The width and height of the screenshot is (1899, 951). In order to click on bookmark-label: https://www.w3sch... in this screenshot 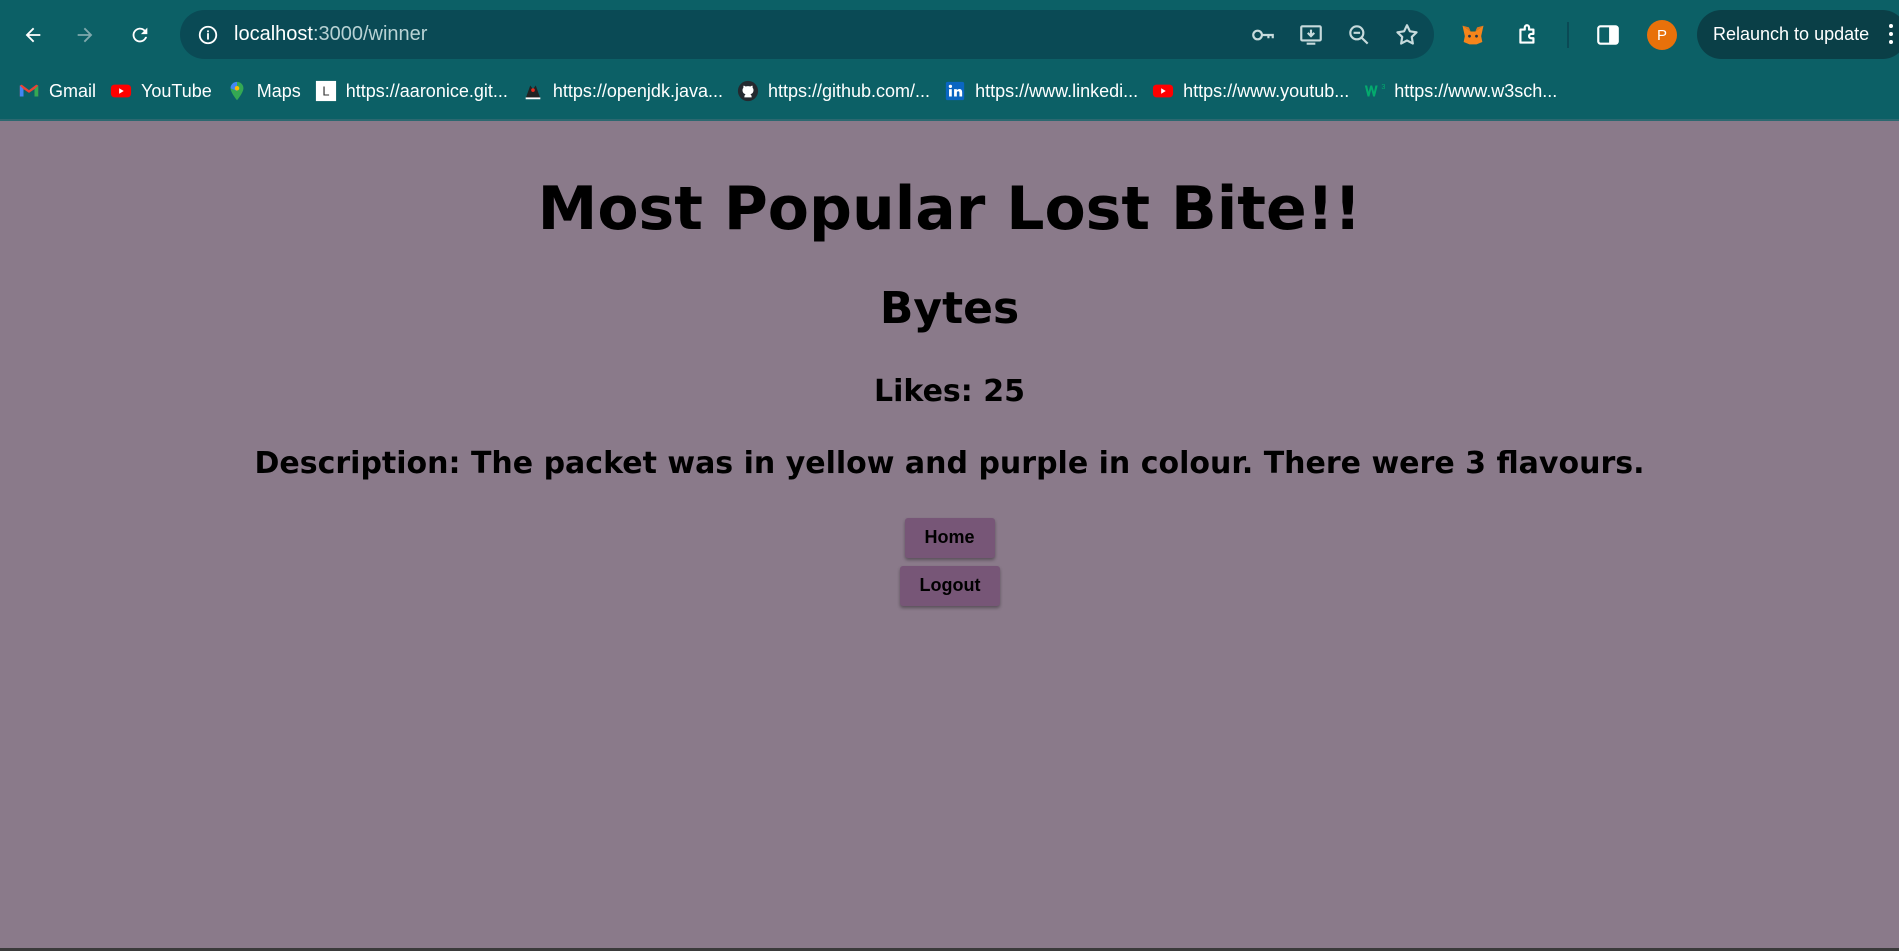, I will do `click(1476, 90)`.